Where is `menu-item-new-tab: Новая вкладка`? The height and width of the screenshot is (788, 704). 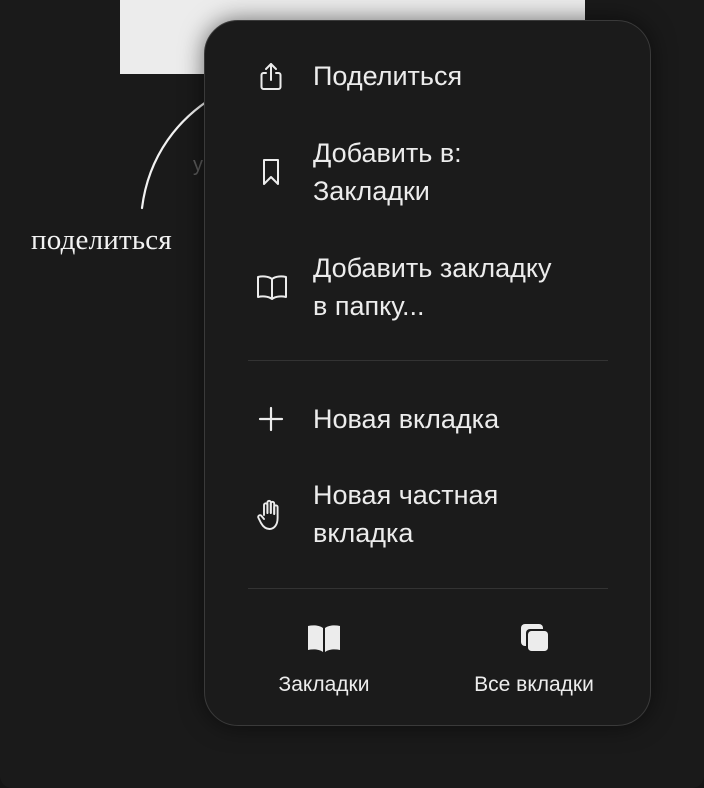
menu-item-new-tab: Новая вкладка is located at coordinates (427, 420).